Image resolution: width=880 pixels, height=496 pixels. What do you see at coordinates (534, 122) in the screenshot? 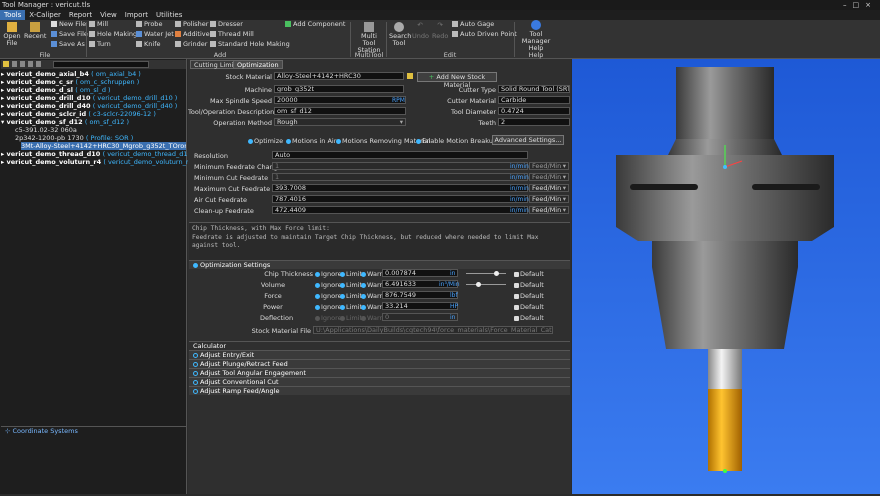
I see `teeth-field: 2` at bounding box center [534, 122].